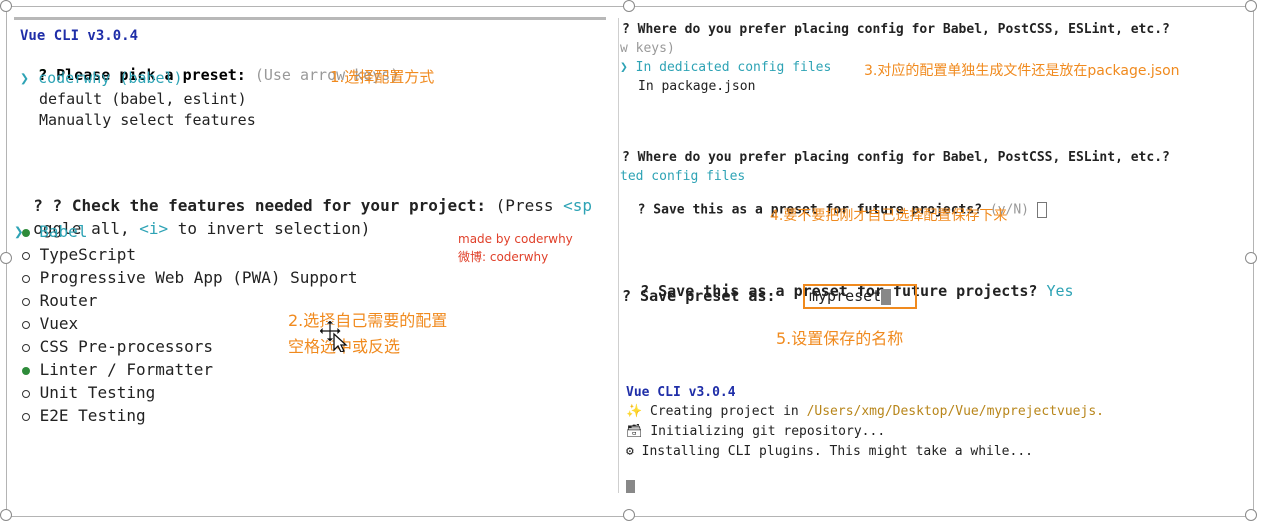 The height and width of the screenshot is (532, 1278). What do you see at coordinates (1251, 6) in the screenshot?
I see `resize-handle-top-right` at bounding box center [1251, 6].